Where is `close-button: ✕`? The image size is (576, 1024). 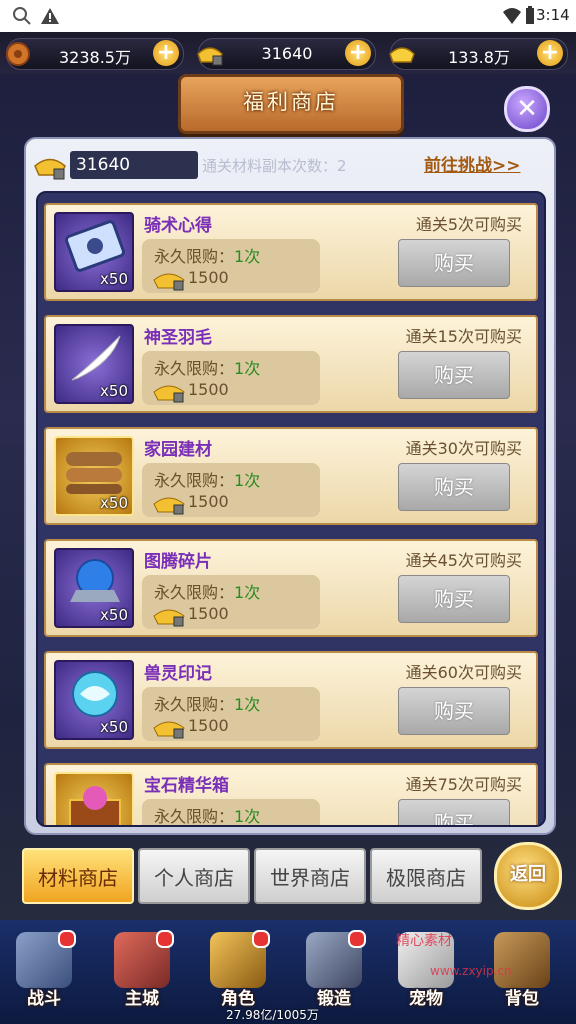
close-button: ✕ is located at coordinates (527, 109).